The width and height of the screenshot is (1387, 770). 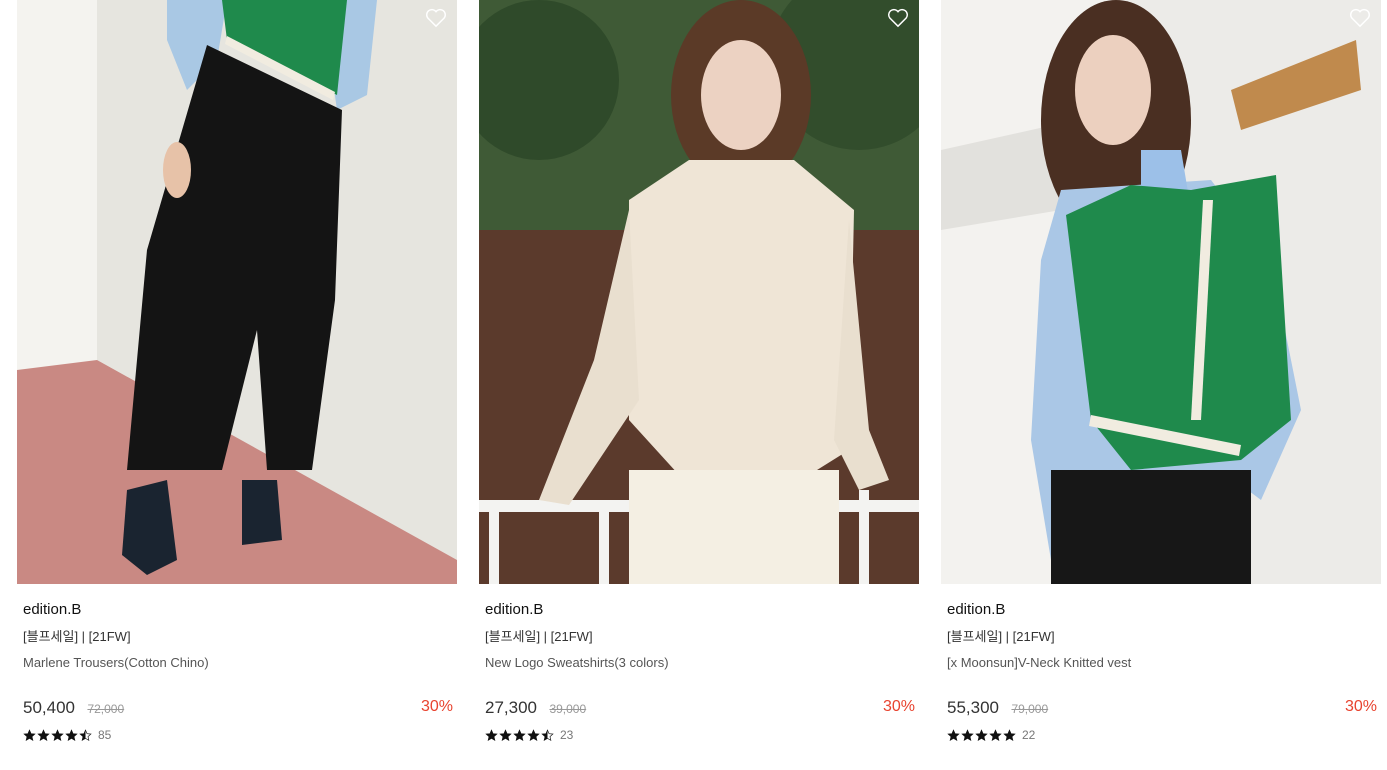 I want to click on price-row: 27,300 39,000 30%, so click(x=700, y=709).